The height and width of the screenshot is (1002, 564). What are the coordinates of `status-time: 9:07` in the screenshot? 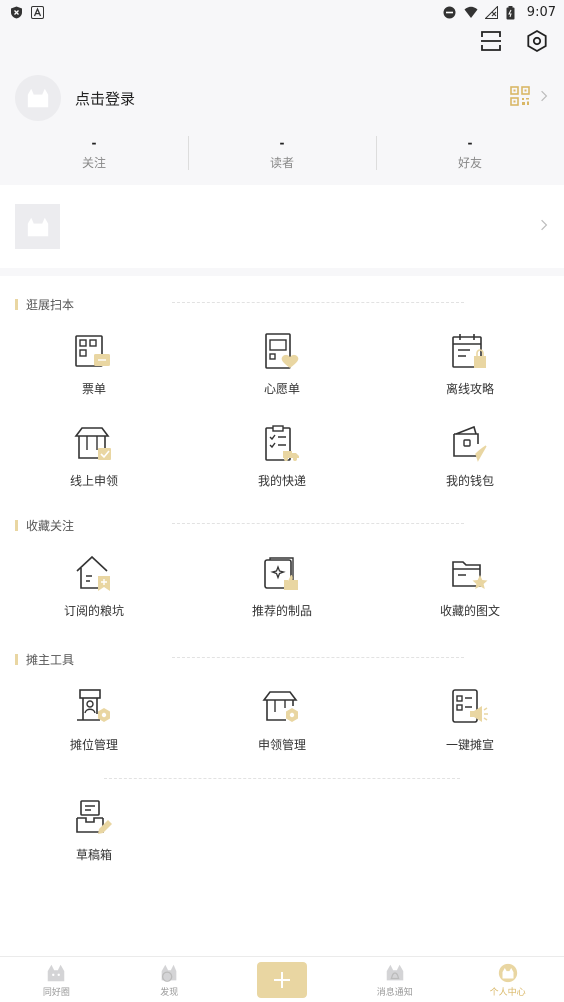 It's located at (541, 12).